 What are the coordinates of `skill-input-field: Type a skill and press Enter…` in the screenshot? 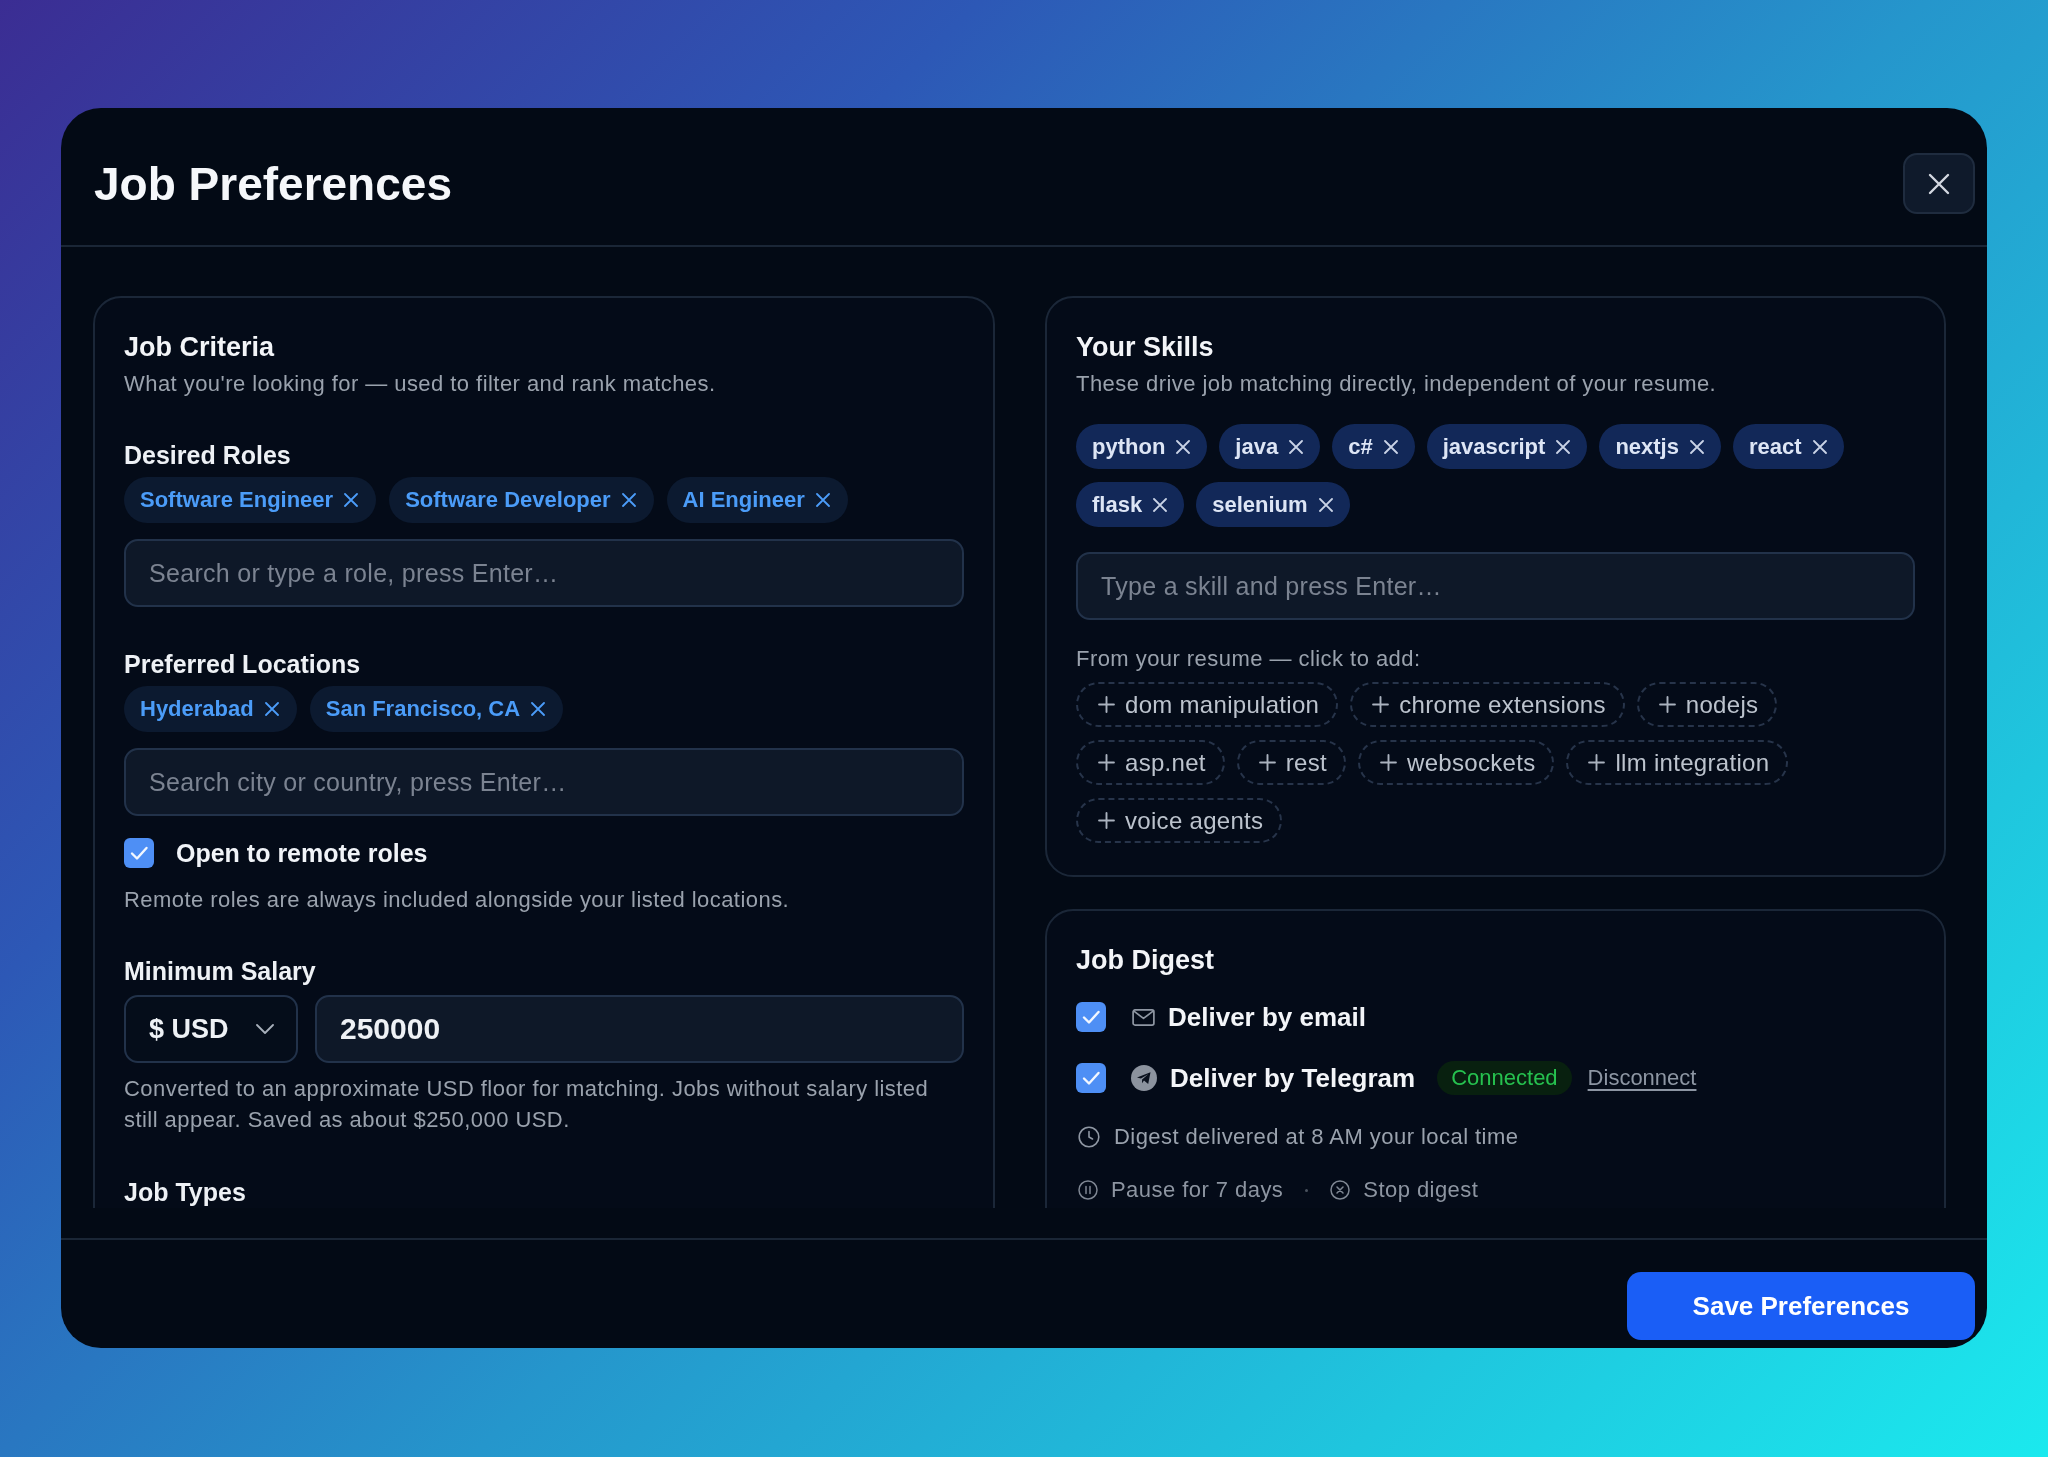 It's located at (1495, 586).